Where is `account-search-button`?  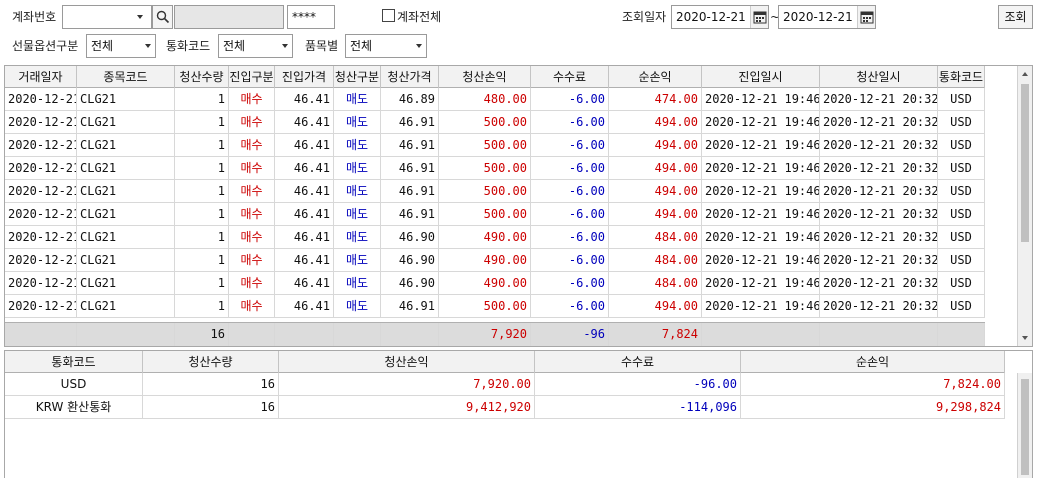
account-search-button is located at coordinates (162, 17).